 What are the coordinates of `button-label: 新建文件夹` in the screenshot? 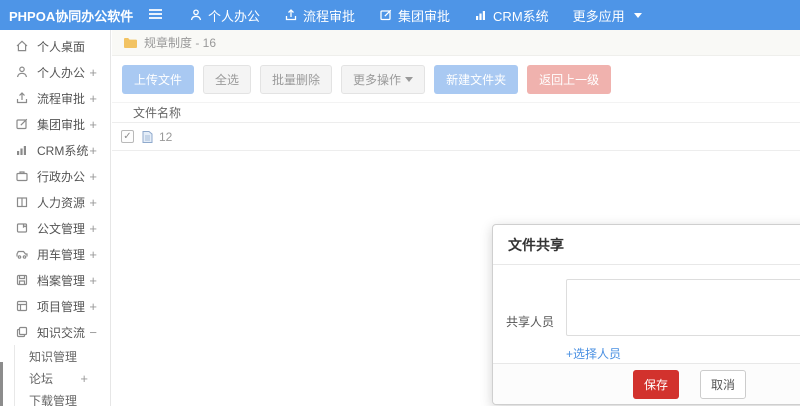 It's located at (476, 80).